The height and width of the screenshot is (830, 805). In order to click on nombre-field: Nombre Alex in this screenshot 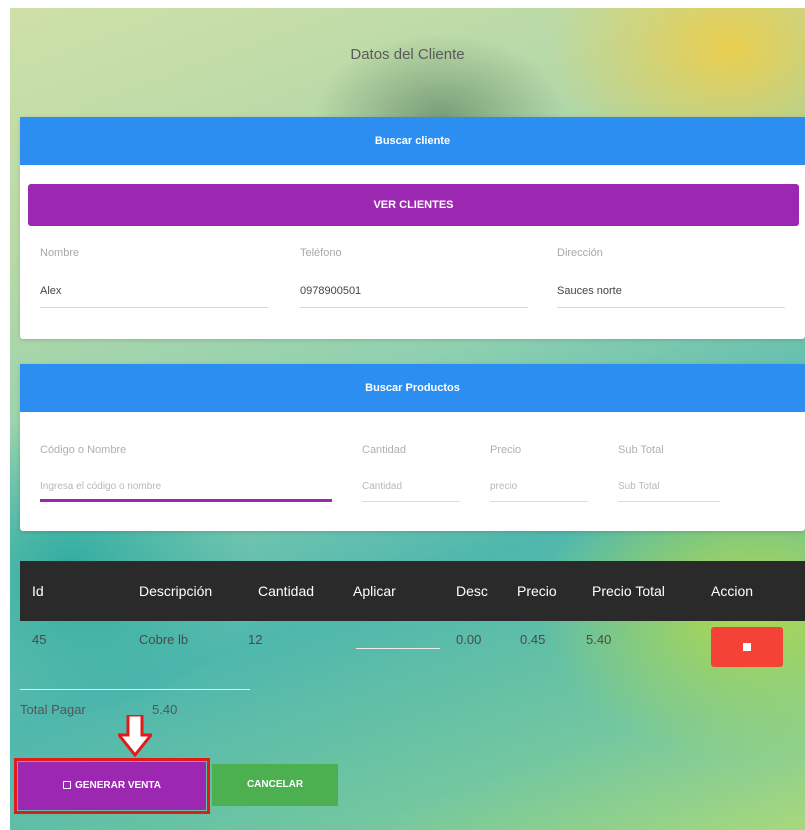, I will do `click(154, 277)`.